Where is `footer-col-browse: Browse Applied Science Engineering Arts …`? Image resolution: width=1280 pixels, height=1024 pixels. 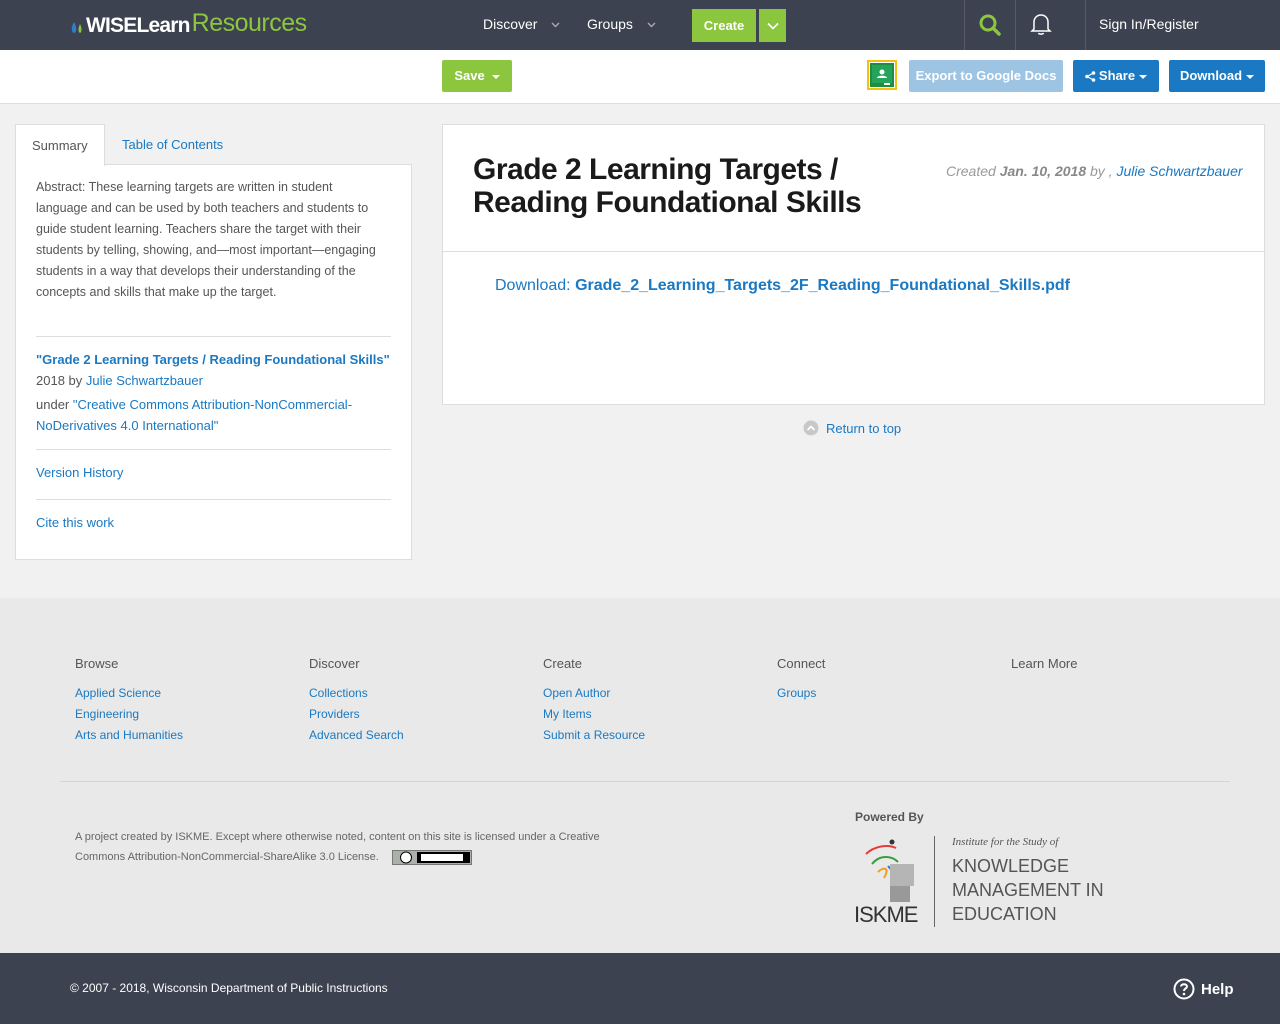 footer-col-browse: Browse Applied Science Engineering Arts … is located at coordinates (129, 701).